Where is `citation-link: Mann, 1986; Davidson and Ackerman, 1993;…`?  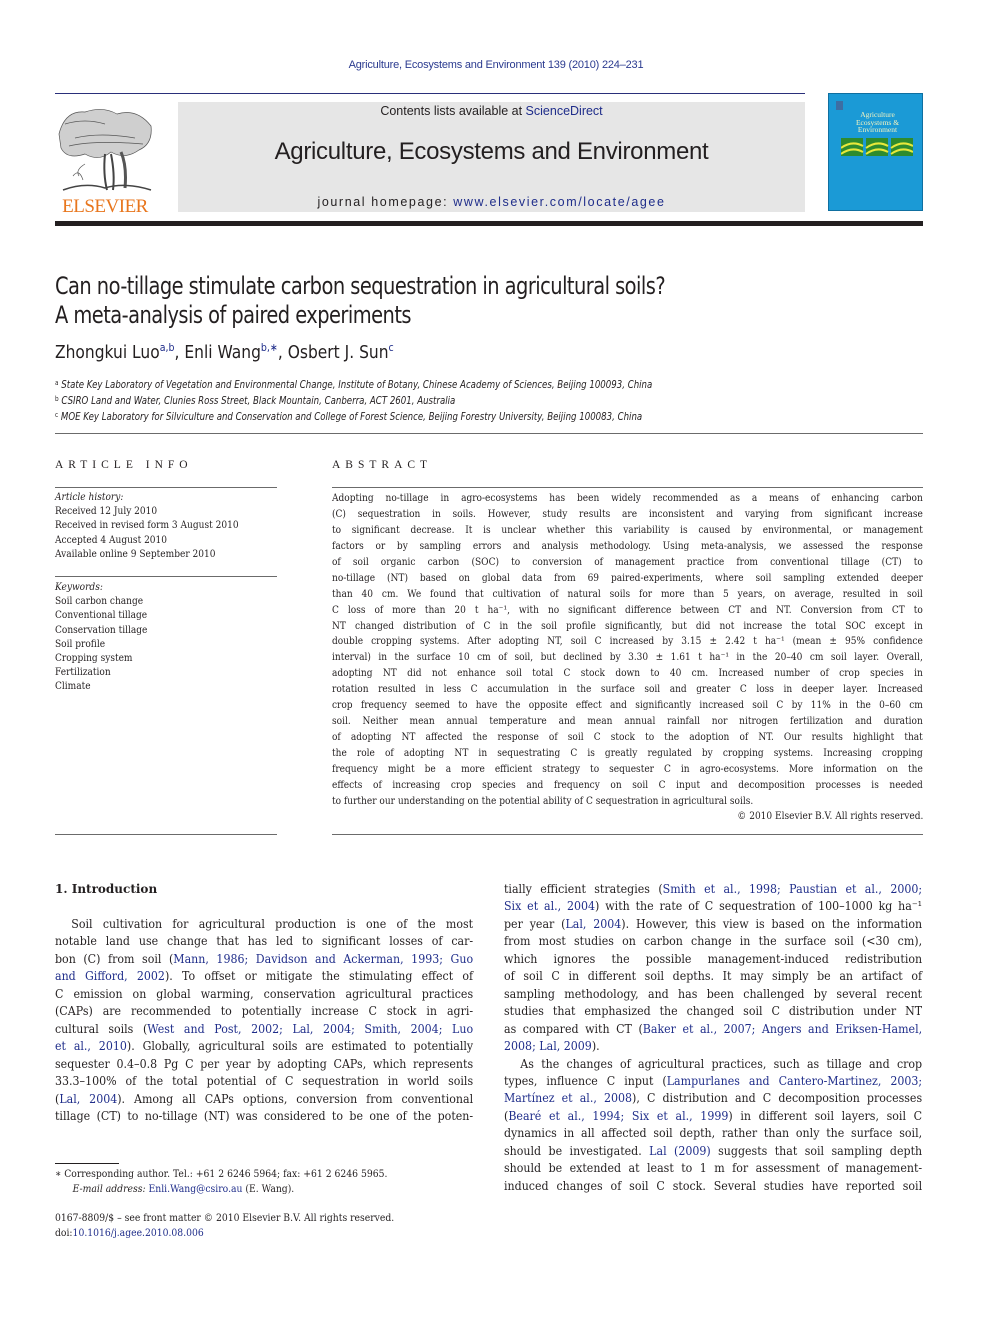 citation-link: Mann, 1986; Davidson and Ackerman, 1993;… is located at coordinates (323, 959).